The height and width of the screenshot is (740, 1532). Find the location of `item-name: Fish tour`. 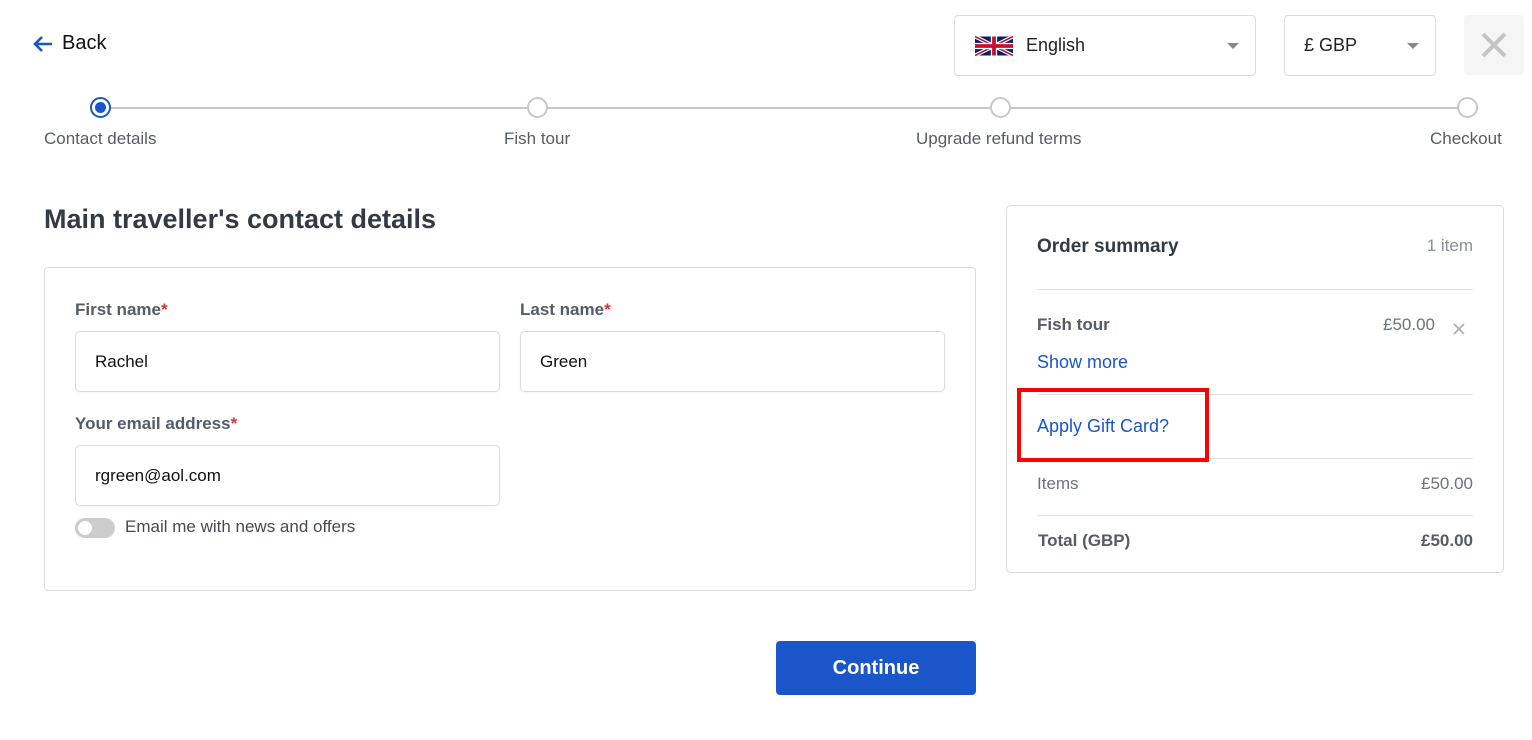

item-name: Fish tour is located at coordinates (1073, 324).